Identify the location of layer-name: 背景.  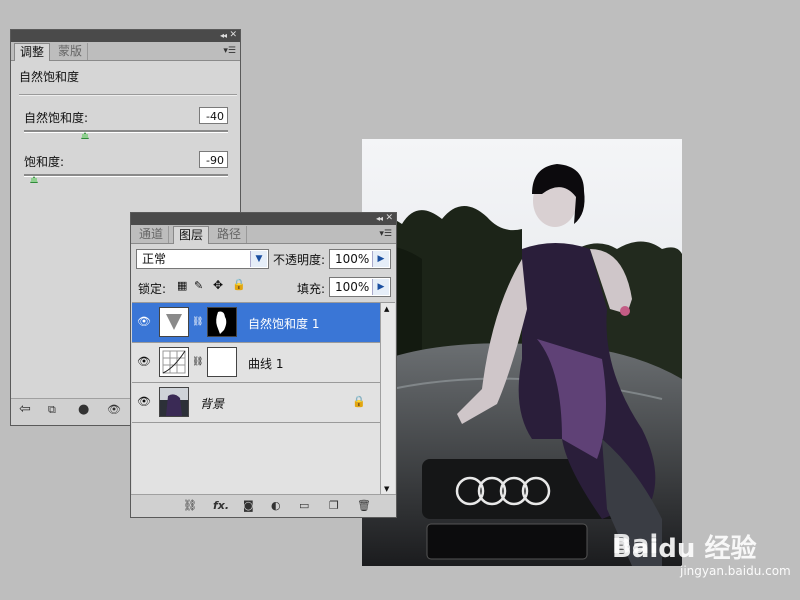
(212, 403).